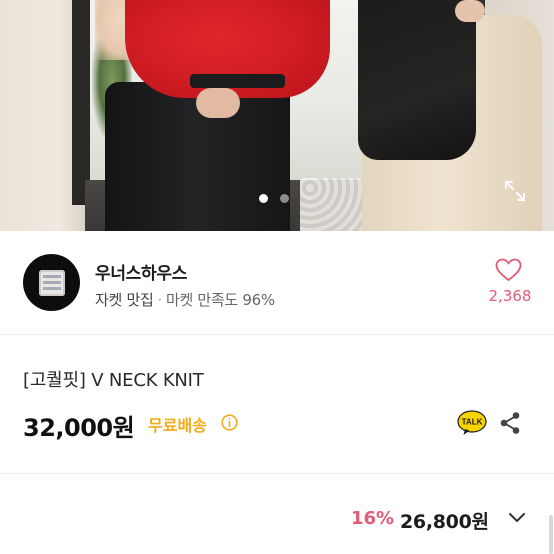 The width and height of the screenshot is (554, 554). Describe the element at coordinates (177, 425) in the screenshot. I see `free-shipping-label: 무료배송` at that location.